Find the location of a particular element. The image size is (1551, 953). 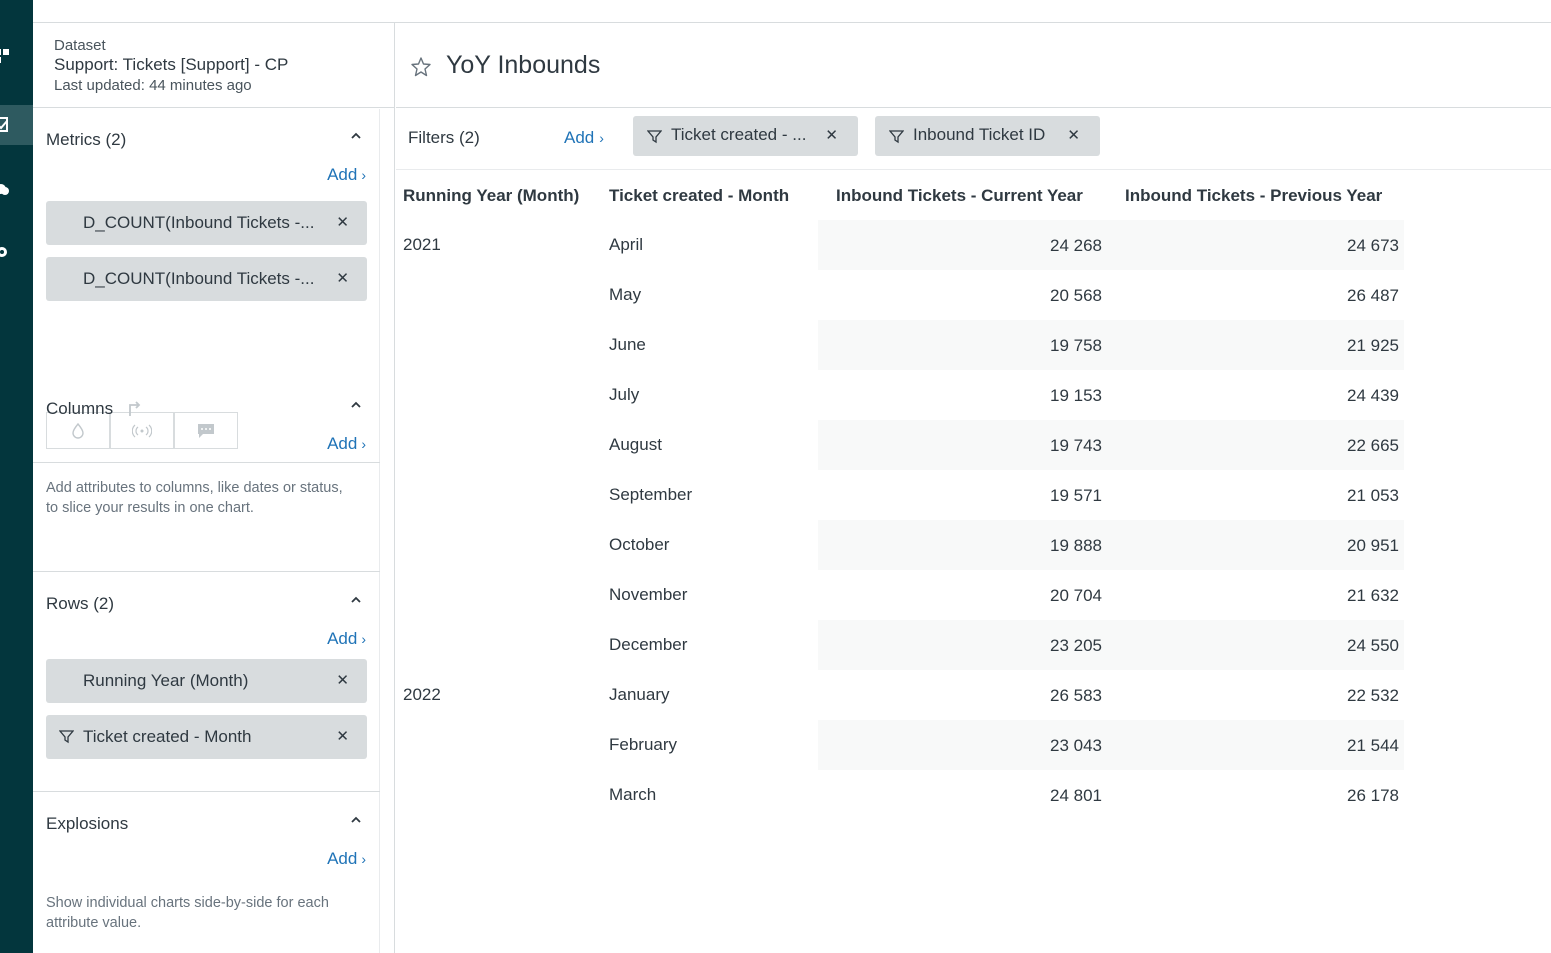

columns-add-button: Add › is located at coordinates (346, 444).